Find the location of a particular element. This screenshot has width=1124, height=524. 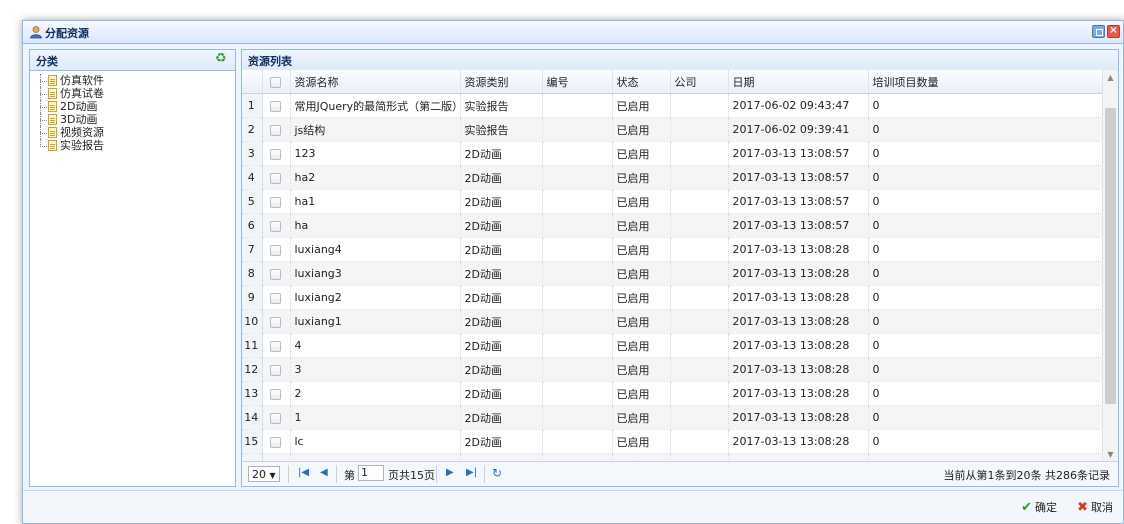

confirm-button: ✔ 确定 is located at coordinates (1039, 507).